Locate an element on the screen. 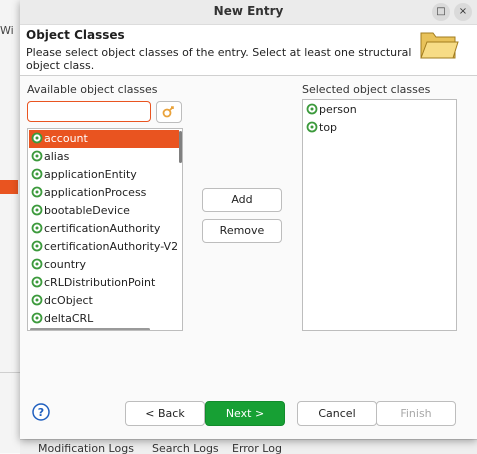 Image resolution: width=477 pixels, height=454 pixels. available-class-list-item: applicationProcess is located at coordinates (104, 193).